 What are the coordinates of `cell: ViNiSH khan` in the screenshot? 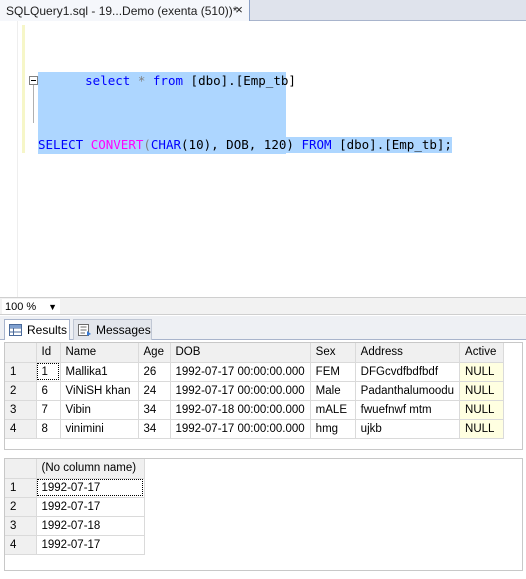 It's located at (99, 391).